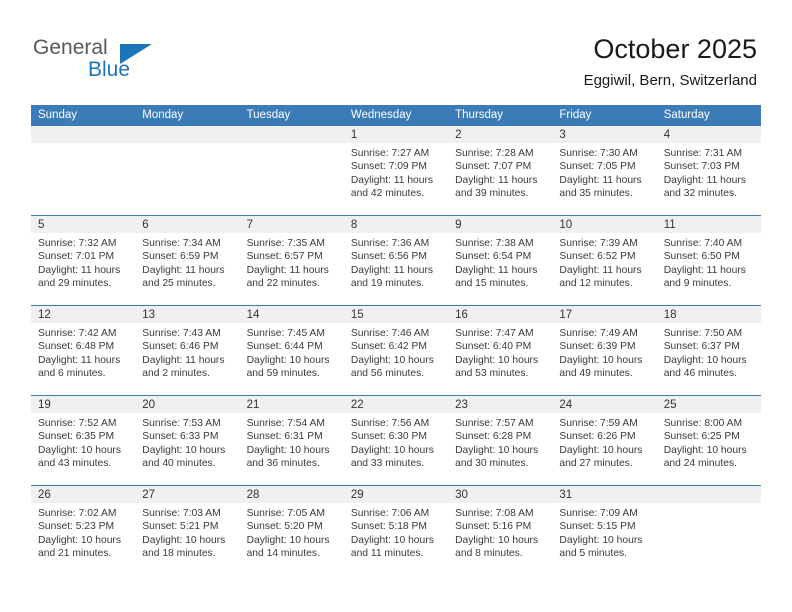 The image size is (792, 612). Describe the element at coordinates (492, 284) in the screenshot. I see `daylight-duration-line2: and 15 minutes.` at that location.